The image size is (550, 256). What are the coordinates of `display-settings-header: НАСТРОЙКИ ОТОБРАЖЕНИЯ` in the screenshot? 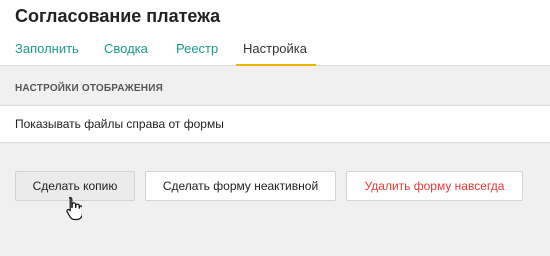 It's located at (275, 90).